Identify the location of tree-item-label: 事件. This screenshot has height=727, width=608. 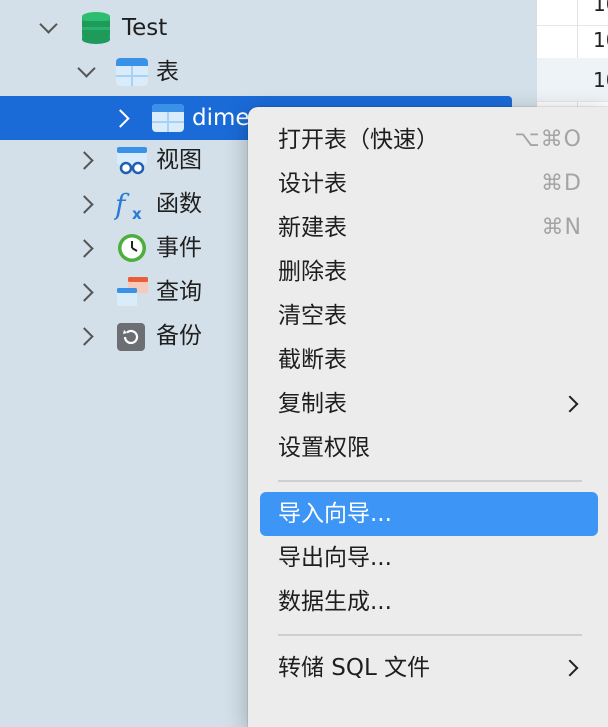
(179, 248).